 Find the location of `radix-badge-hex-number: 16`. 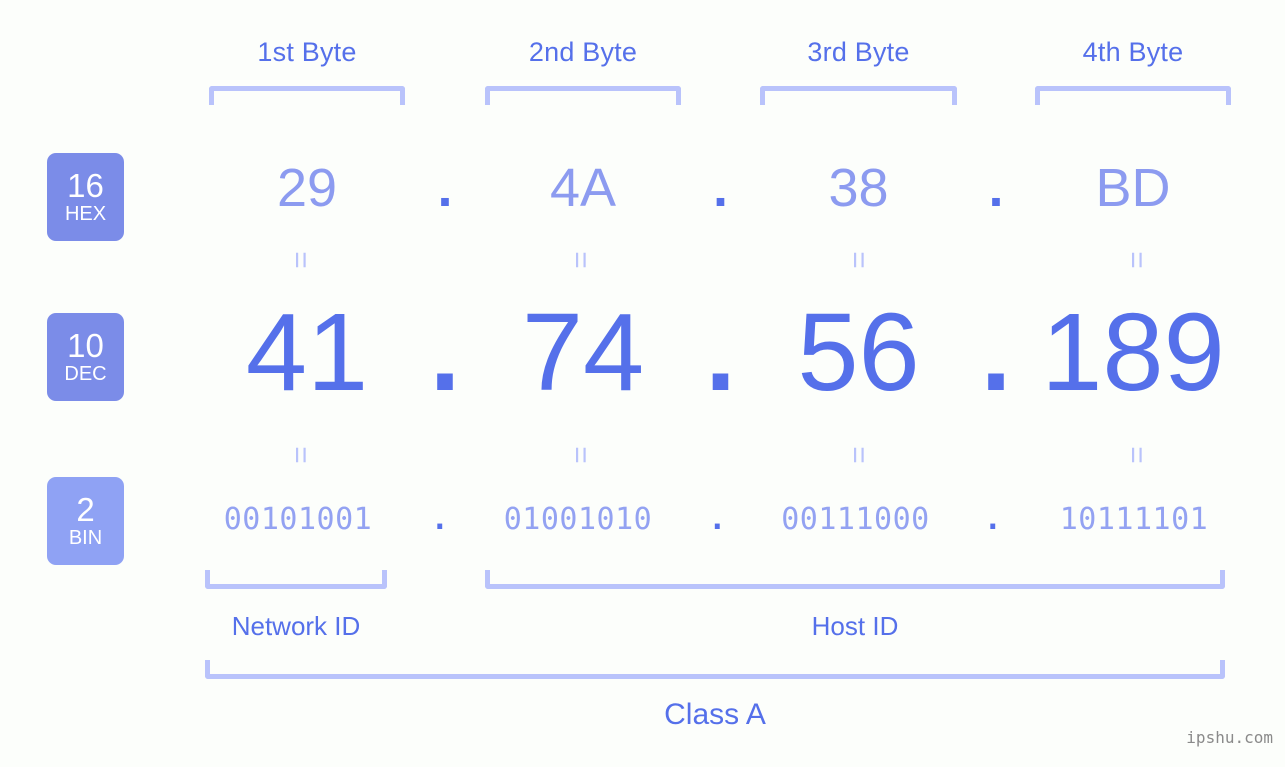

radix-badge-hex-number: 16 is located at coordinates (85, 185).